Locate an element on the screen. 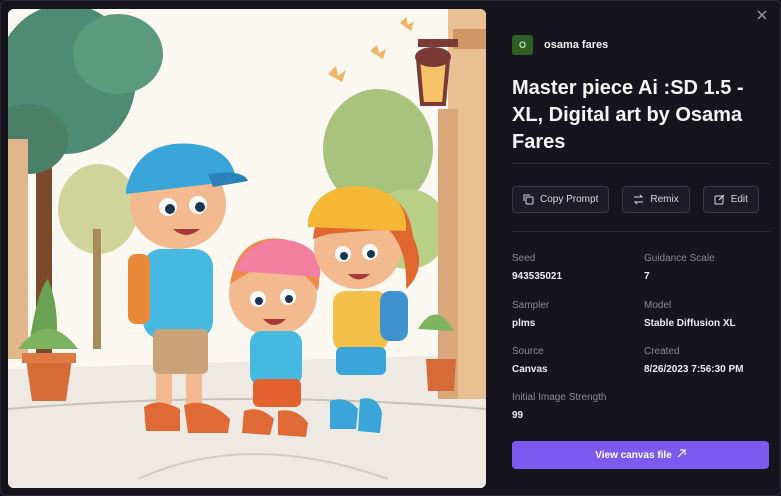 The height and width of the screenshot is (496, 781). remix-button: Remix is located at coordinates (656, 199).